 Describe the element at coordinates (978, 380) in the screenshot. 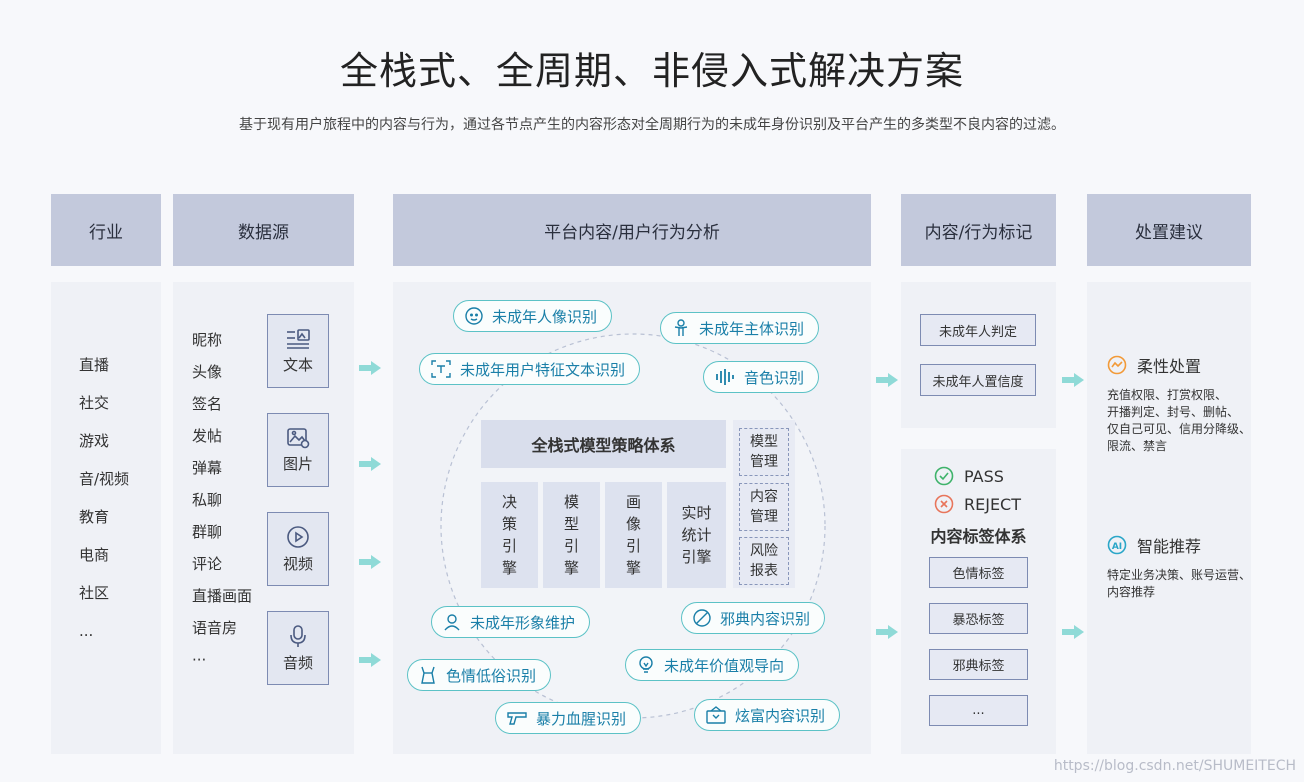

I see `minor-confidence: 未成年人置信度` at that location.